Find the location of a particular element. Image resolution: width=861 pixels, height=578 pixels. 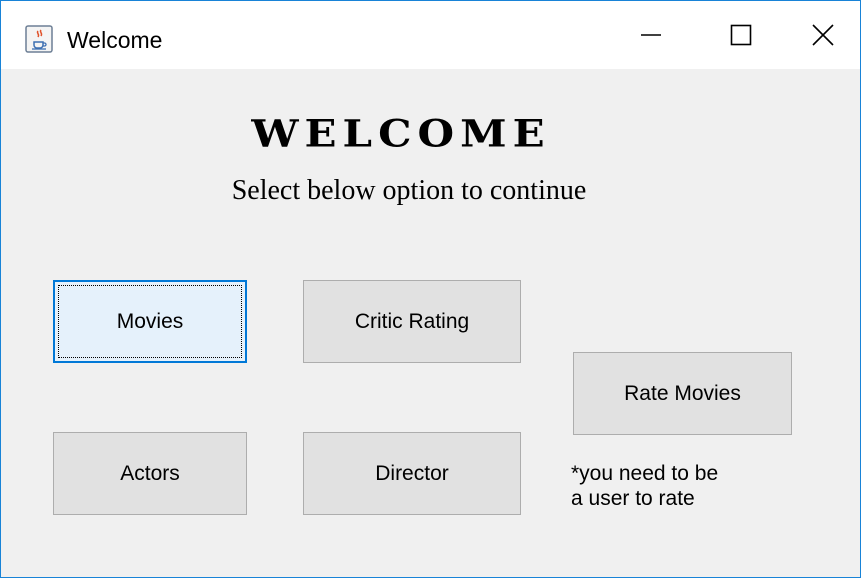

close-button is located at coordinates (823, 35).